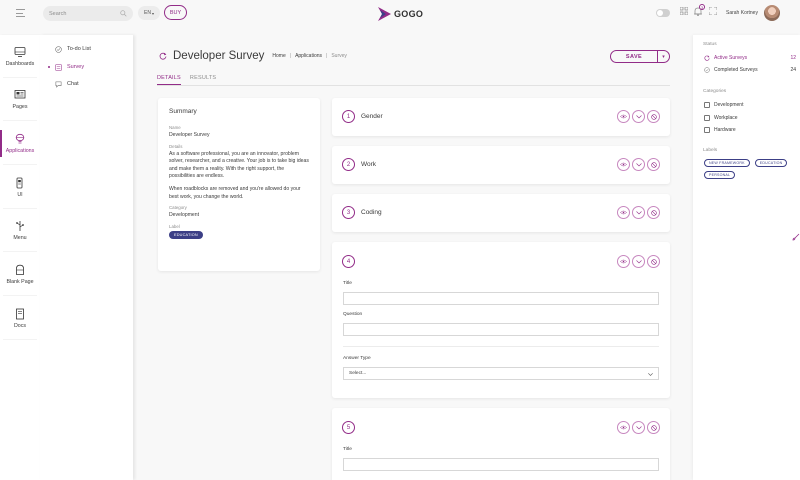 Image resolution: width=800 pixels, height=480 pixels. I want to click on language-value: EN, so click(147, 13).